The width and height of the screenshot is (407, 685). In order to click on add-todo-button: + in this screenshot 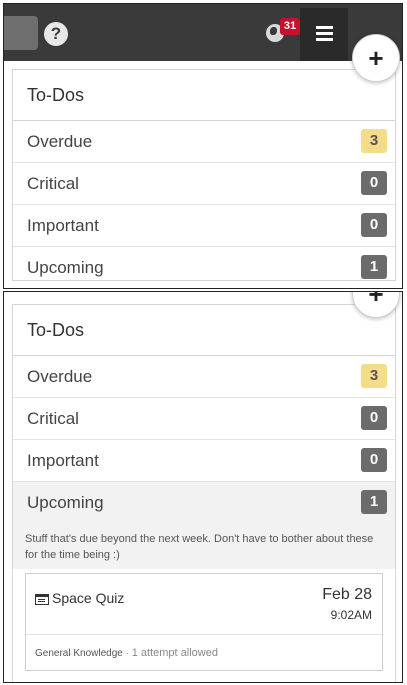, I will do `click(376, 58)`.